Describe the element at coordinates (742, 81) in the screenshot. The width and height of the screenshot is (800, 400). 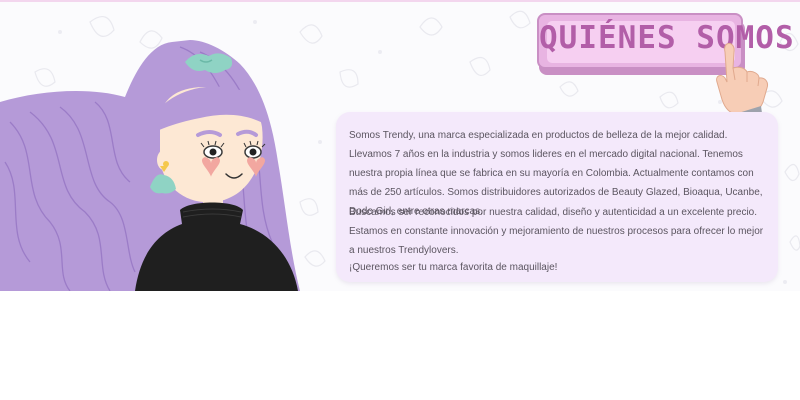
I see `pointing-hand-icon` at that location.